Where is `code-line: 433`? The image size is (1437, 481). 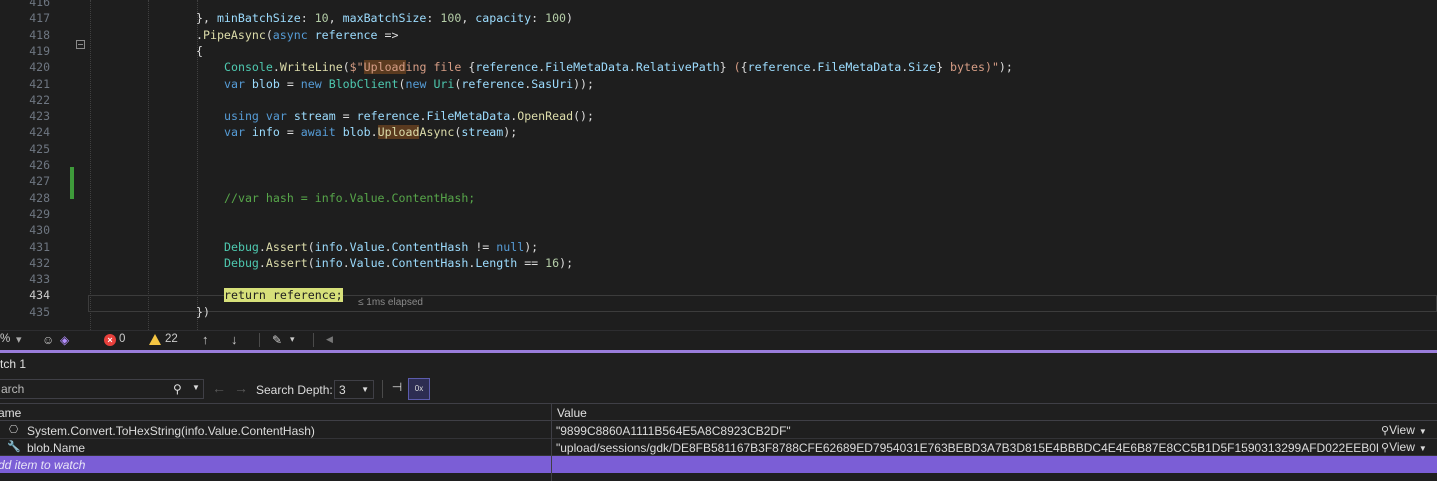
code-line: 433 is located at coordinates (718, 279).